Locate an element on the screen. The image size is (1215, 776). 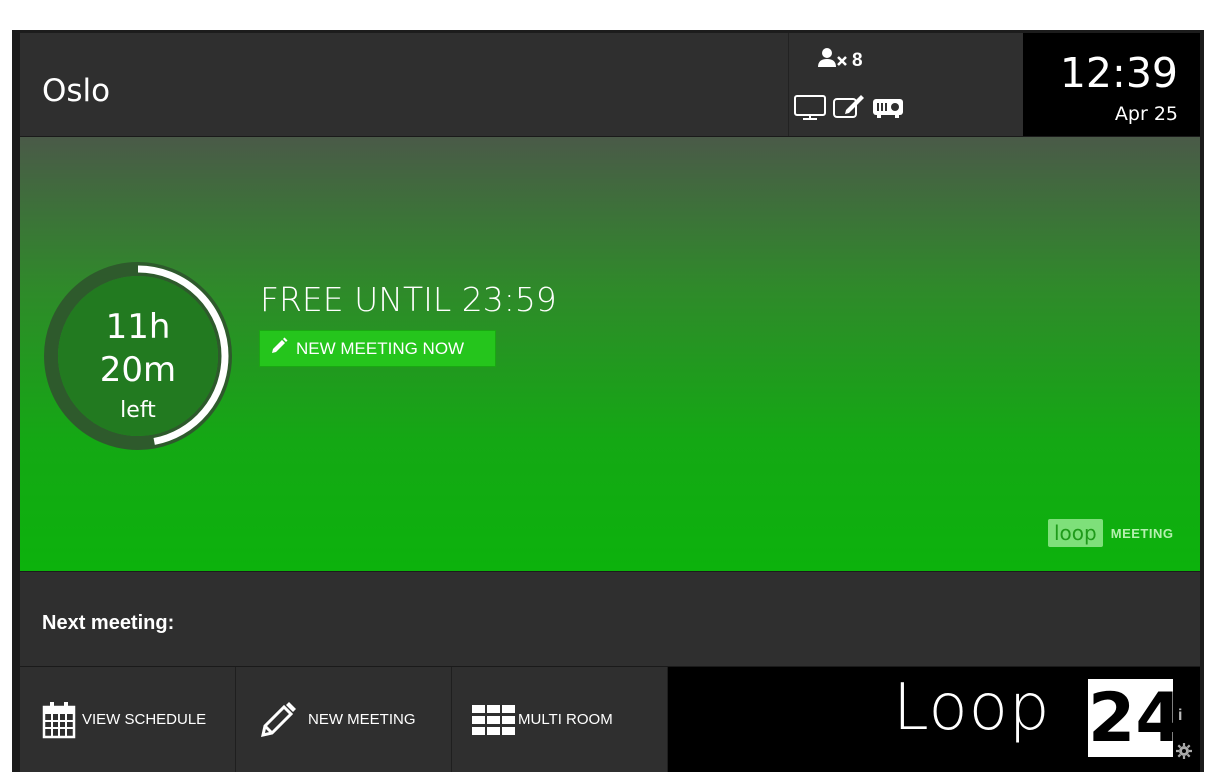
new-meeting-now-label: NEW MEETING NOW is located at coordinates (380, 348).